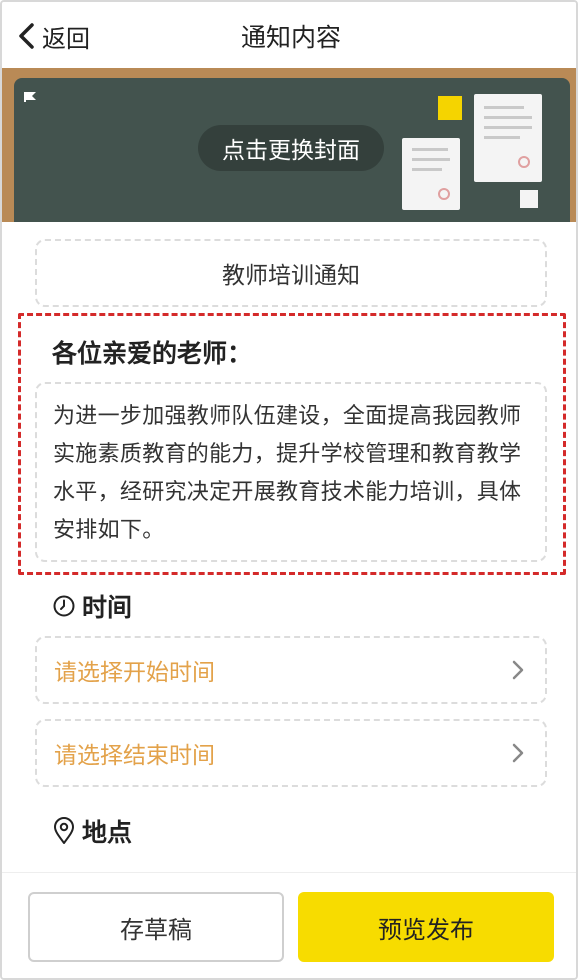 Image resolution: width=578 pixels, height=980 pixels. I want to click on preview-publish-button: 预览发布, so click(426, 927).